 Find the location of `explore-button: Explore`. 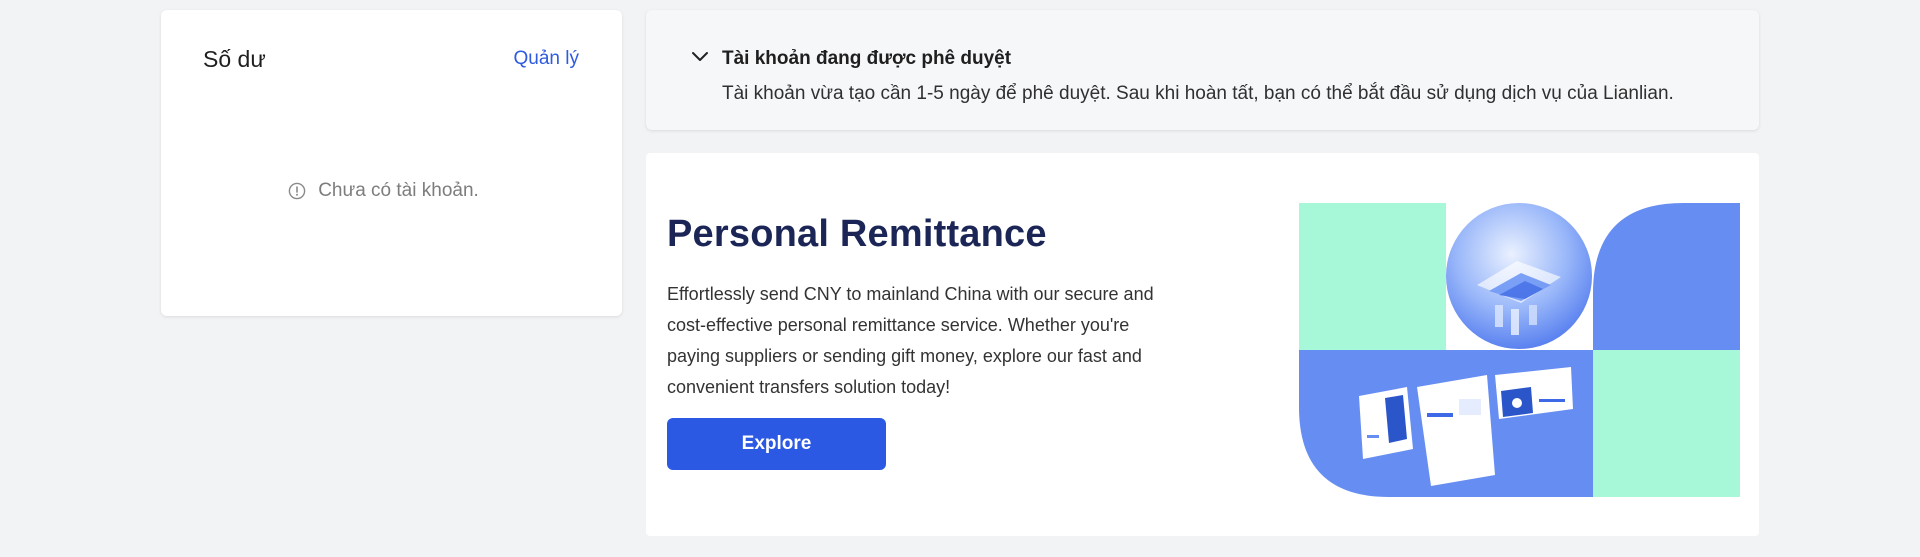

explore-button: Explore is located at coordinates (776, 444).